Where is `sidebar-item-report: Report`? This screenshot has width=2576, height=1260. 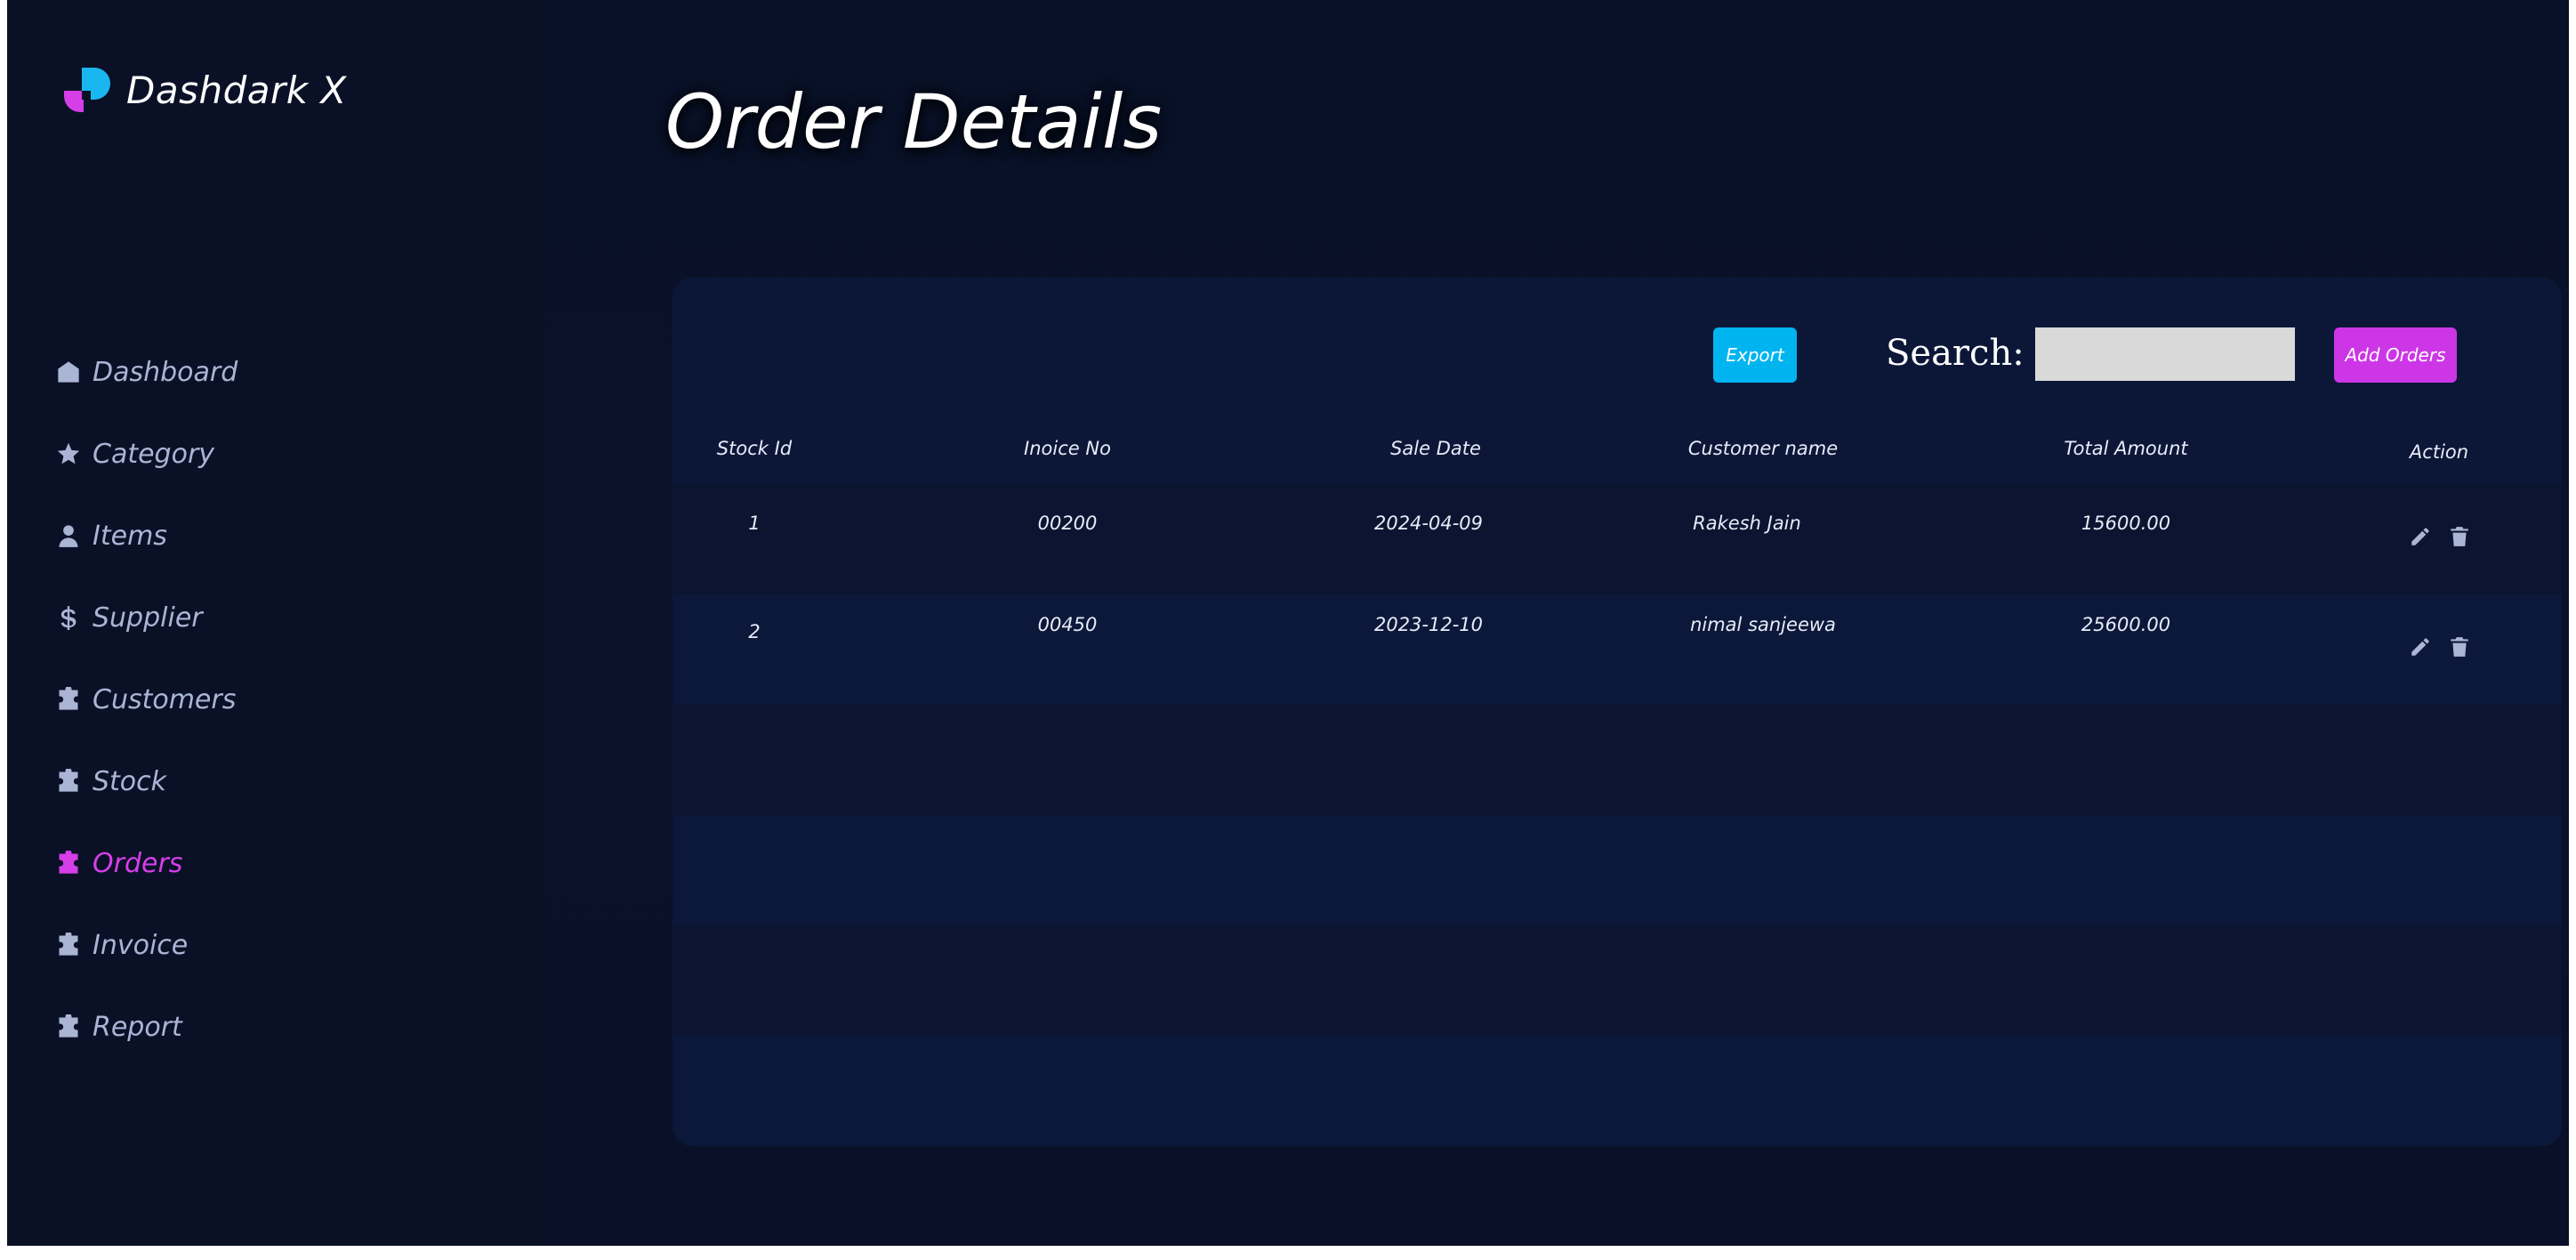
sidebar-item-report: Report is located at coordinates (146, 1027).